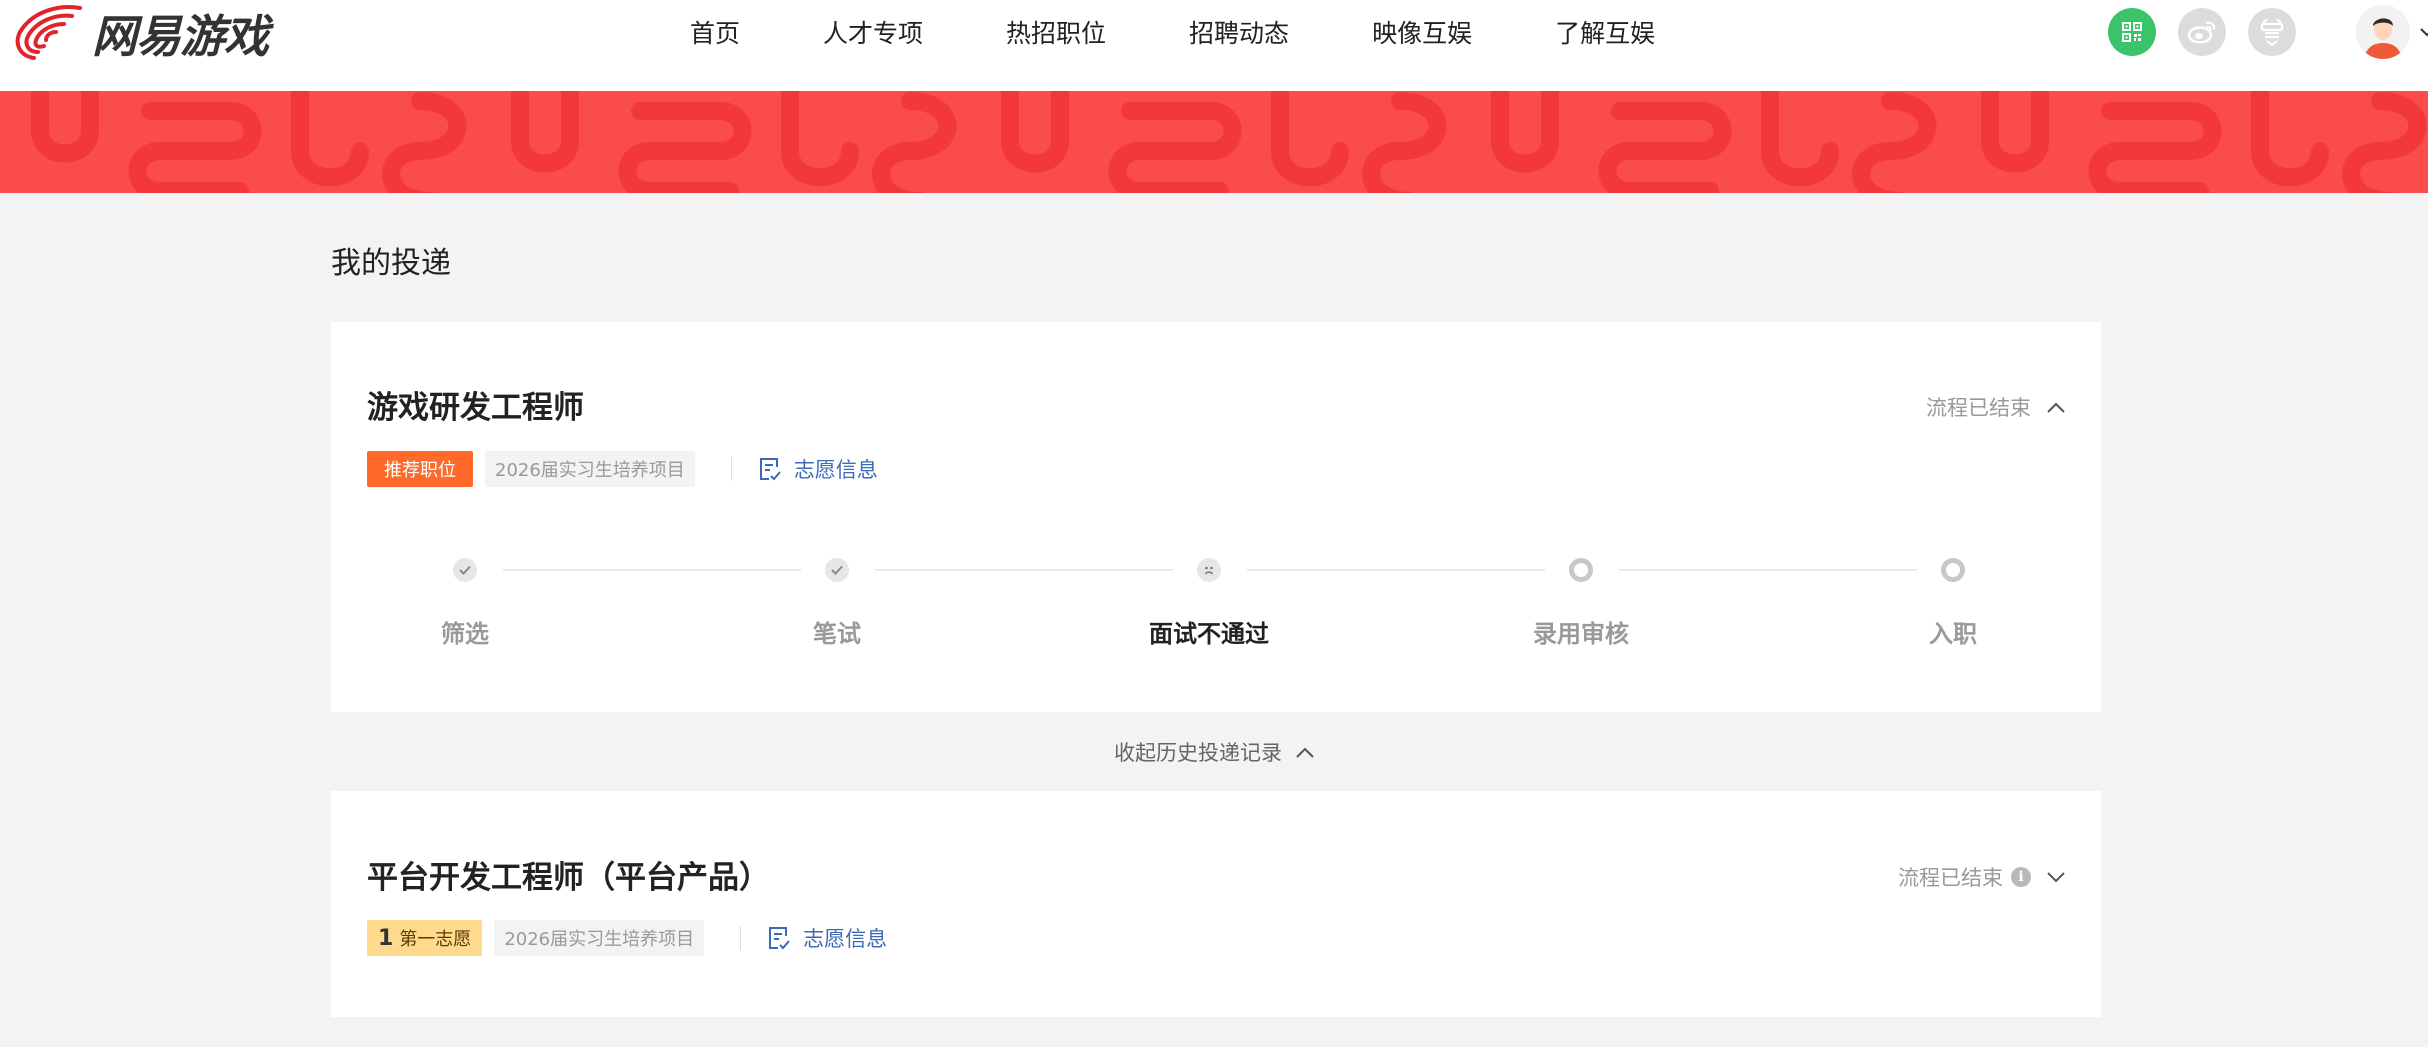 The image size is (2428, 1047). What do you see at coordinates (1198, 753) in the screenshot?
I see `collapse-history-label: 收起历史投递记录` at bounding box center [1198, 753].